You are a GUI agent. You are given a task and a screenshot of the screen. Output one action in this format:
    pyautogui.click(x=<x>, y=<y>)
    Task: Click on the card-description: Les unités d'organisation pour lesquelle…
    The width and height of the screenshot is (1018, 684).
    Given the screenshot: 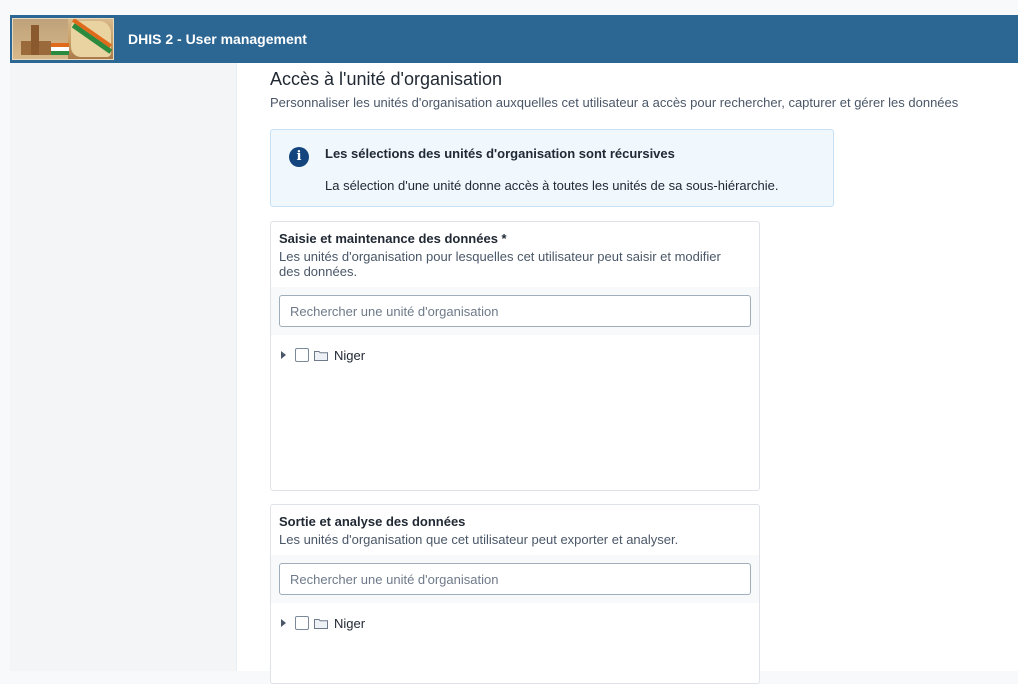 What is the action you would take?
    pyautogui.click(x=500, y=264)
    